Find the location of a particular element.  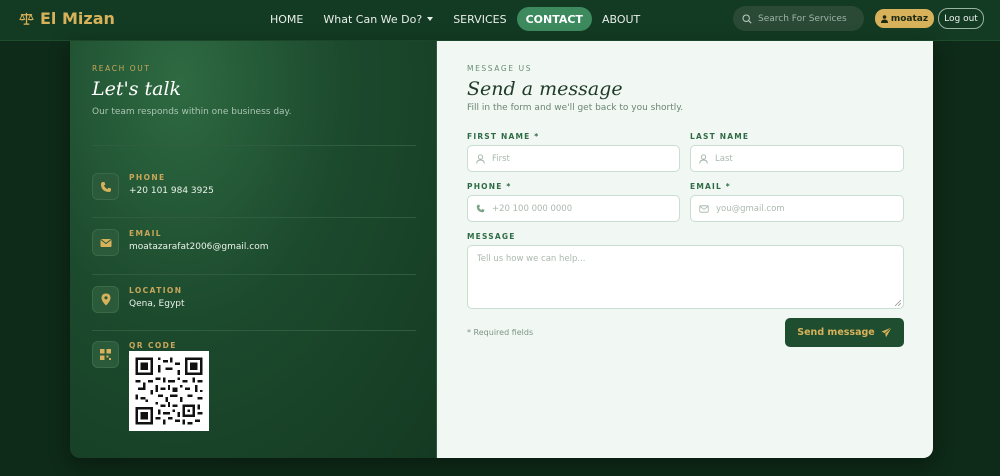

message-us-eyebrow: MESSAGE US is located at coordinates (500, 68).